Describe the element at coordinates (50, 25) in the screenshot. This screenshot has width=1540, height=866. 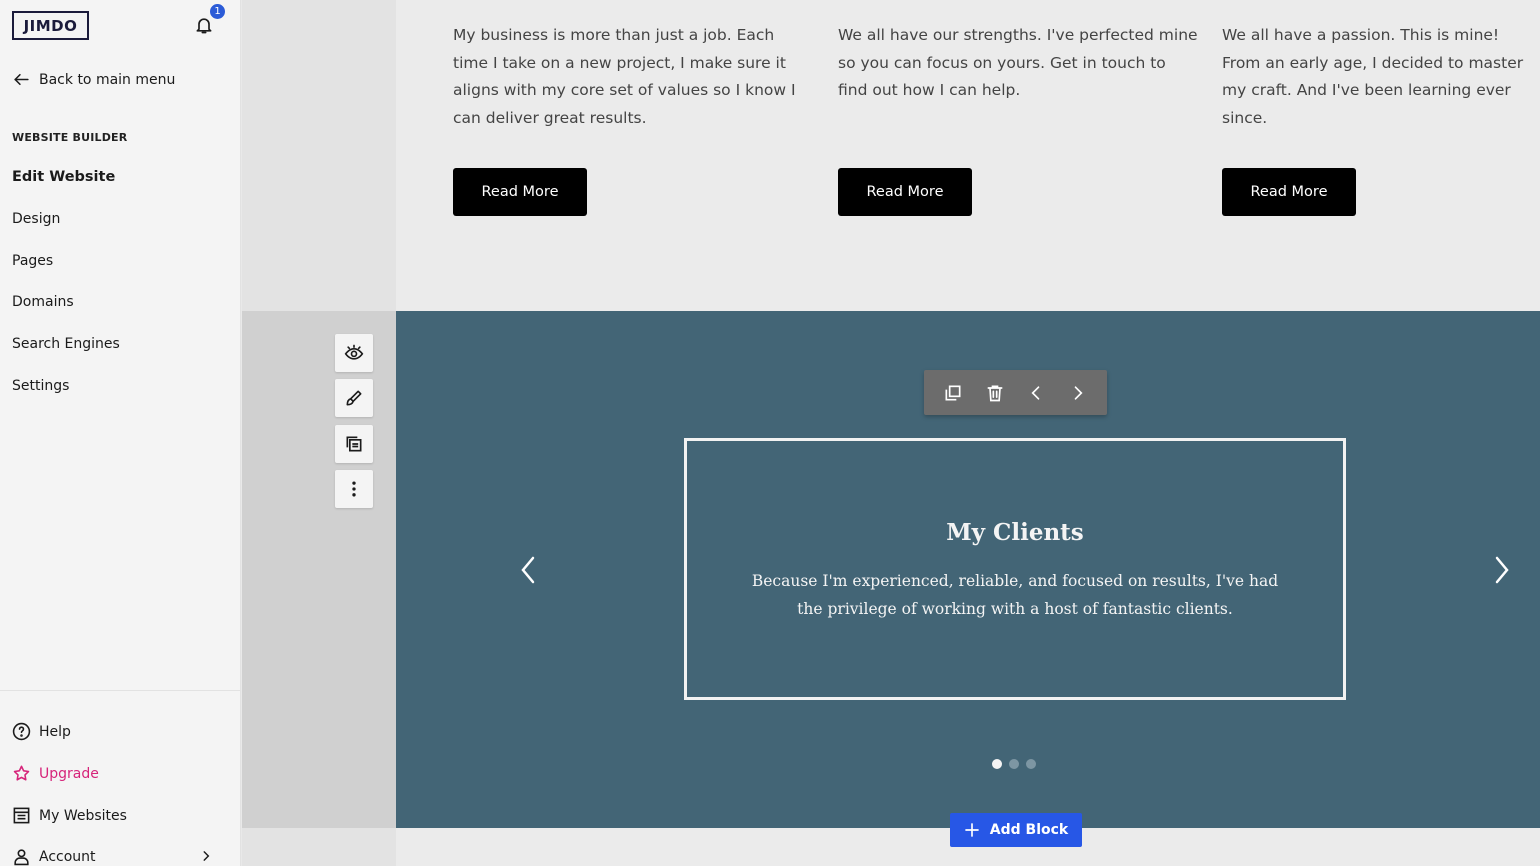
I see `jimdo-logo: JIMDO` at that location.